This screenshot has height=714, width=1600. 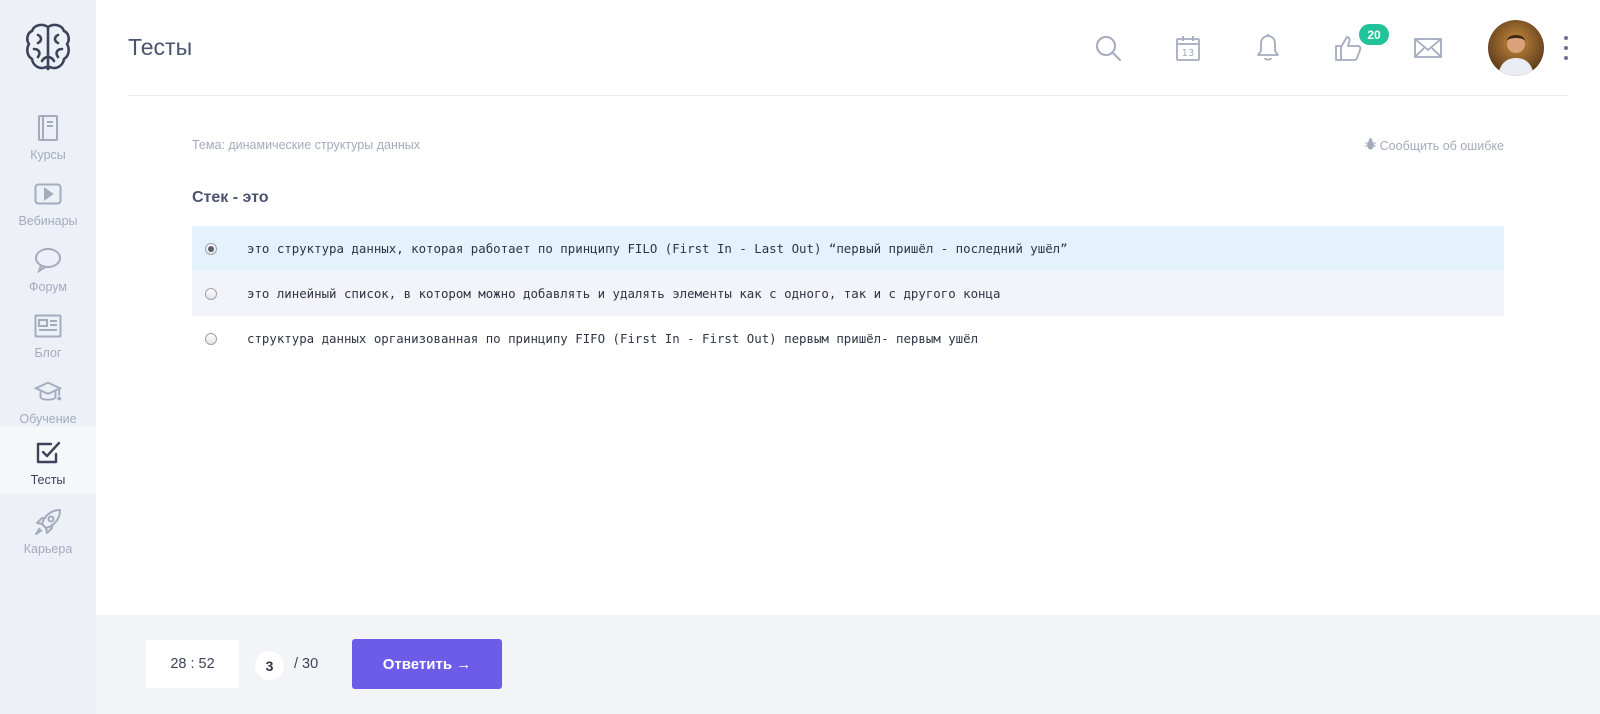 I want to click on sidebar: Курсы Вебинары Форум Блог Обучение Тесты, so click(x=48, y=357).